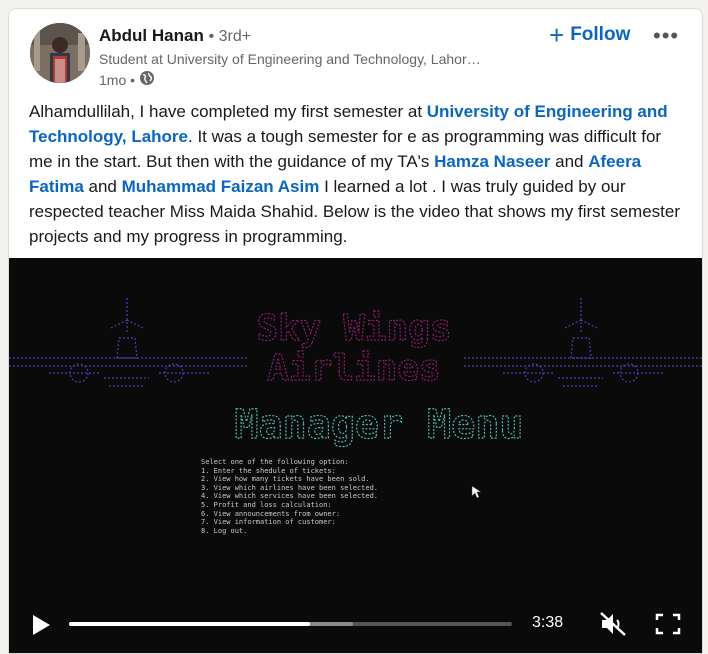 This screenshot has width=708, height=654. Describe the element at coordinates (221, 186) in the screenshot. I see `mention-faizan: Muhammad Faizan Asim` at that location.